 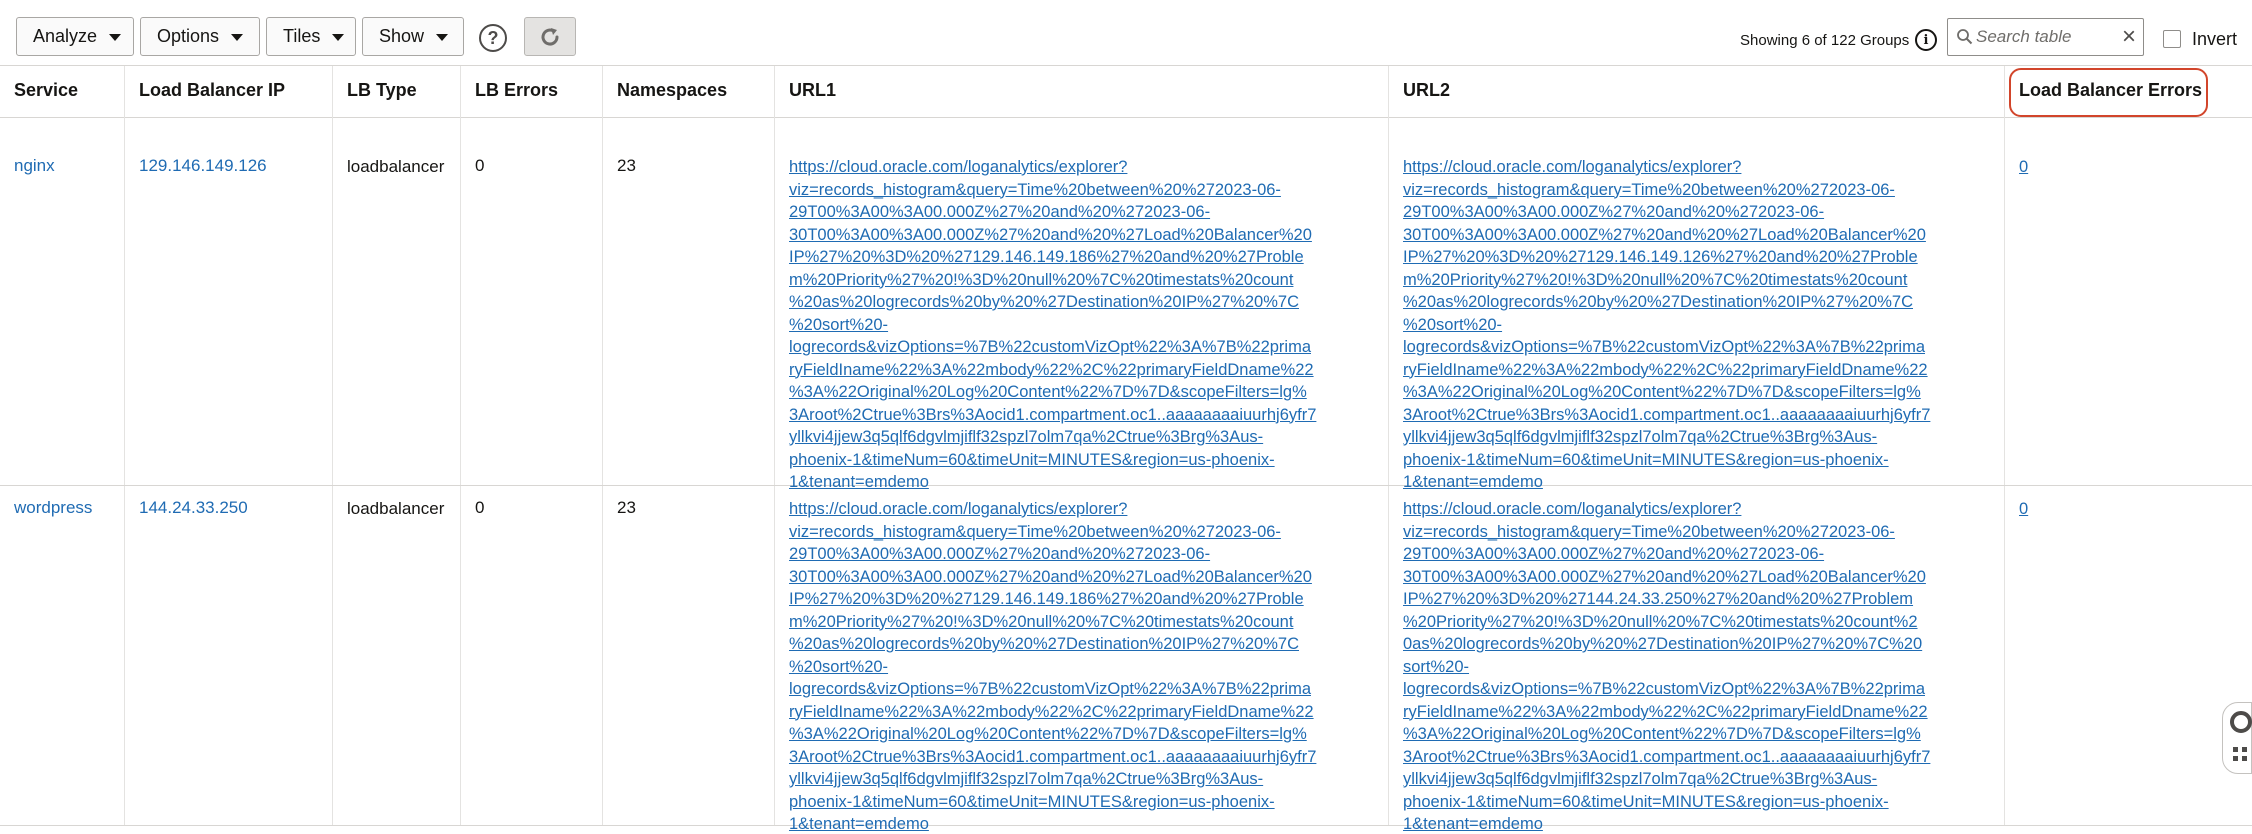 I want to click on help-widget, so click(x=2237, y=738).